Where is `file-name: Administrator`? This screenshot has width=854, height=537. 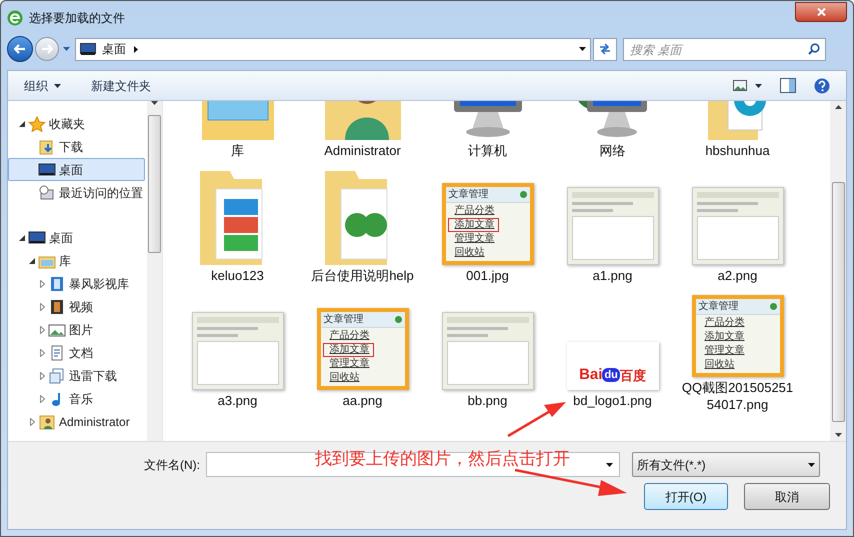 file-name: Administrator is located at coordinates (362, 150).